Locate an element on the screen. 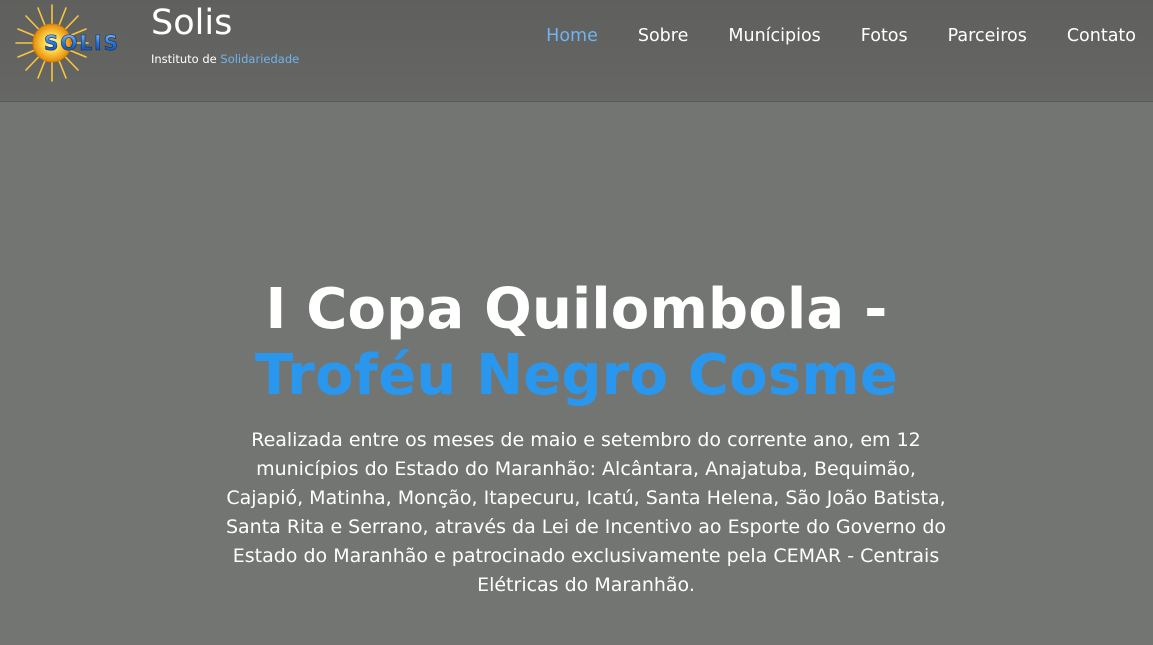  hero-title-line2: Troféu Negro Cosme is located at coordinates (576, 375).